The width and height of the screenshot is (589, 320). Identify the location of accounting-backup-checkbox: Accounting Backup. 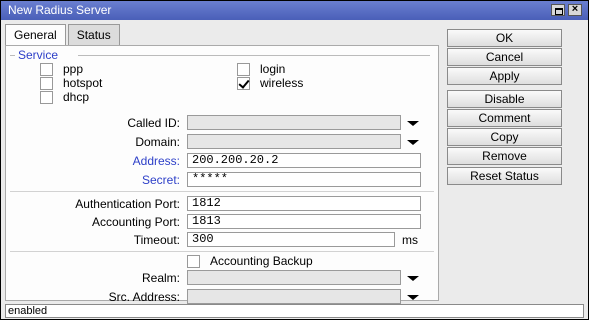
(250, 261).